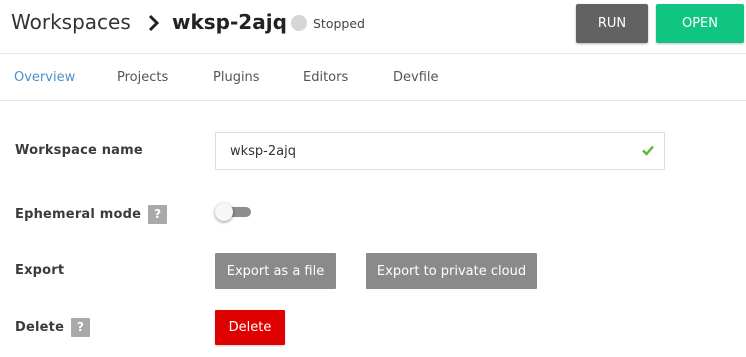 Image resolution: width=746 pixels, height=357 pixels. What do you see at coordinates (78, 214) in the screenshot?
I see `ephemeral-mode-label-text: Ephemeral mode` at bounding box center [78, 214].